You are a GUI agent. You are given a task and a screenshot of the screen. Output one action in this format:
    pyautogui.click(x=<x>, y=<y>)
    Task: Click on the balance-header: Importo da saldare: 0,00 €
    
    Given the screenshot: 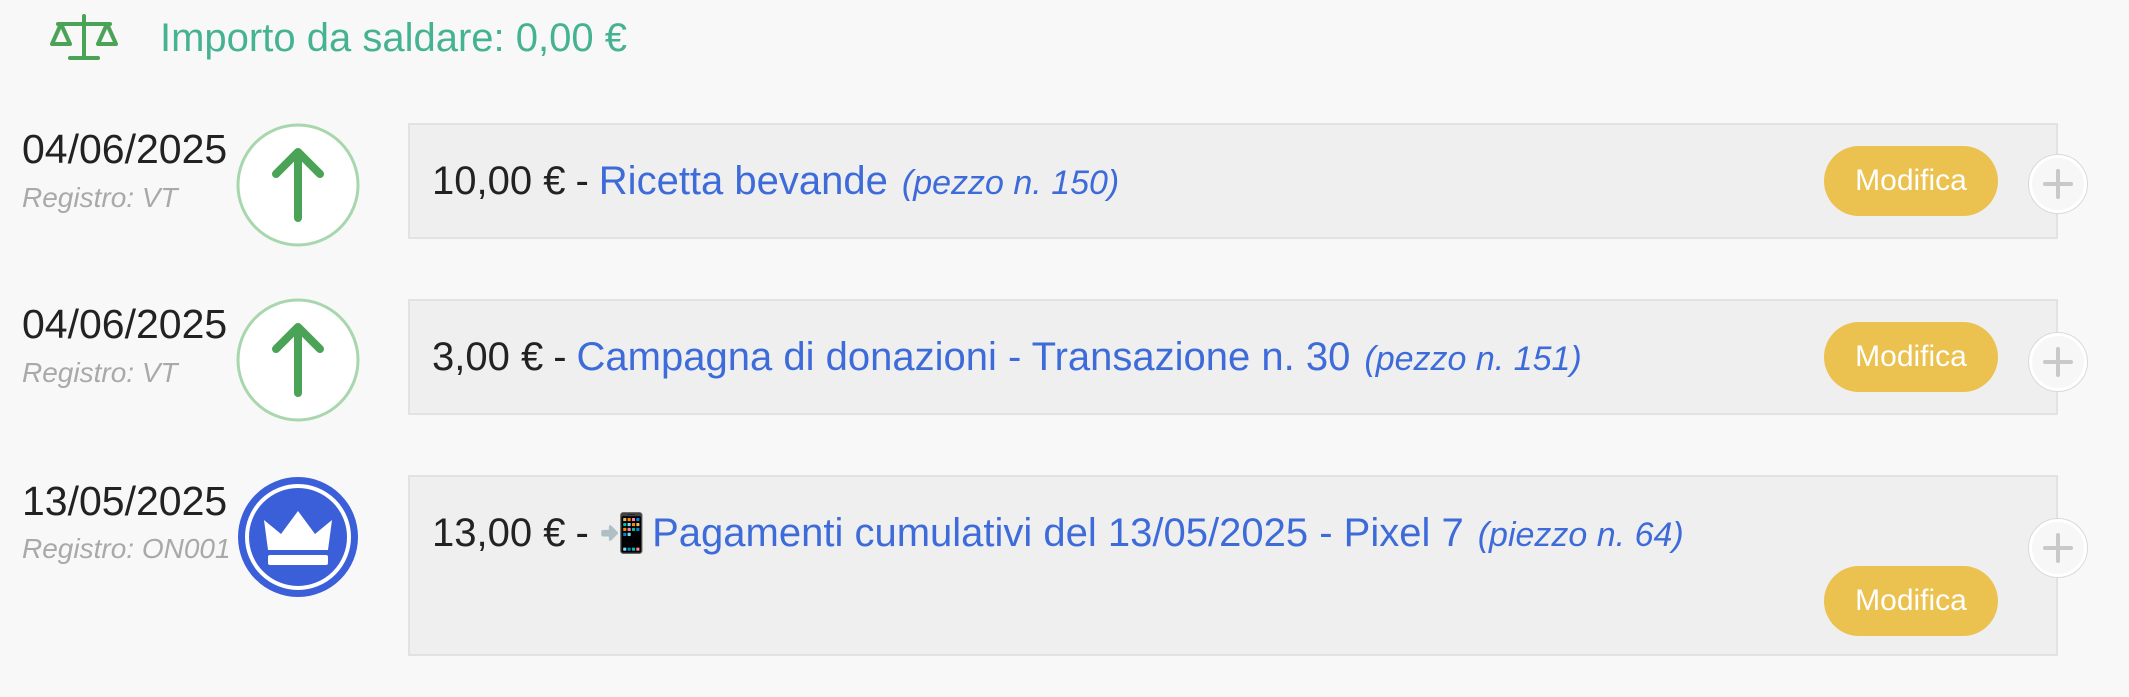 What is the action you would take?
    pyautogui.click(x=337, y=38)
    